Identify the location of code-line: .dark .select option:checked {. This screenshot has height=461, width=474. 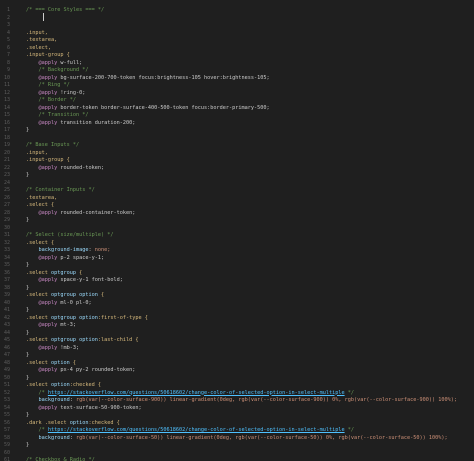
(73, 422).